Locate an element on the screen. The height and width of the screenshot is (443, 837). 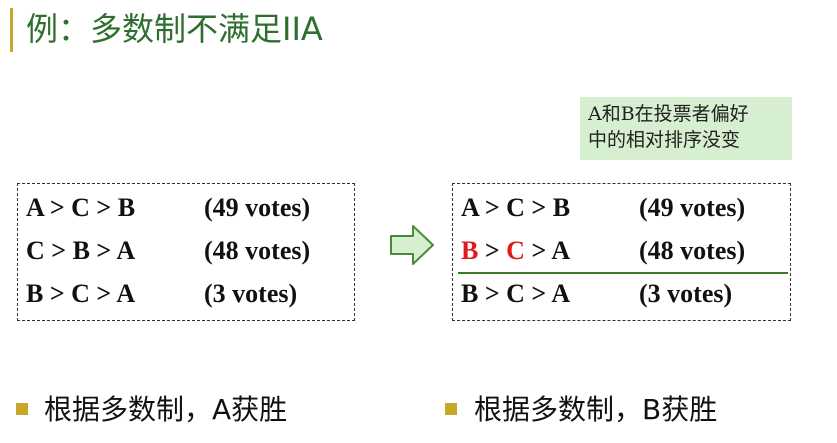
left-row-2-votes: (48 votes) is located at coordinates (257, 250).